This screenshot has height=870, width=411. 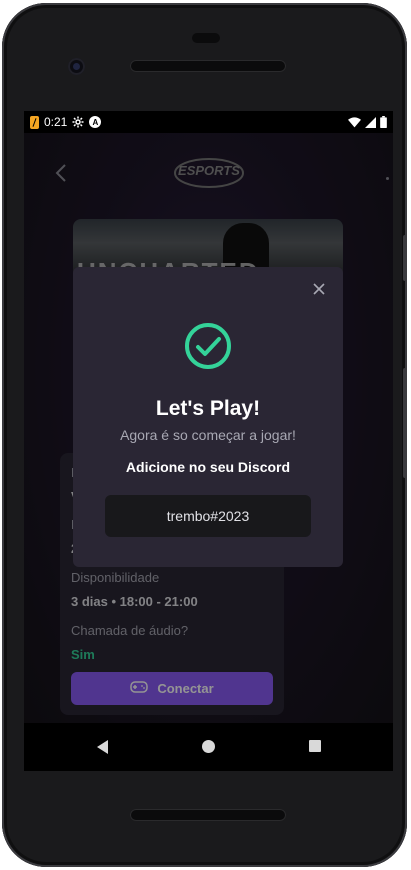 I want to click on top-speaker, so click(x=208, y=66).